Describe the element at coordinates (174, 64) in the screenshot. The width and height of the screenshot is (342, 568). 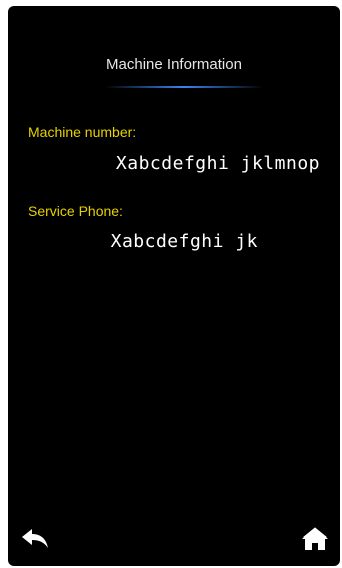
I see `page-title: Machine Information` at that location.